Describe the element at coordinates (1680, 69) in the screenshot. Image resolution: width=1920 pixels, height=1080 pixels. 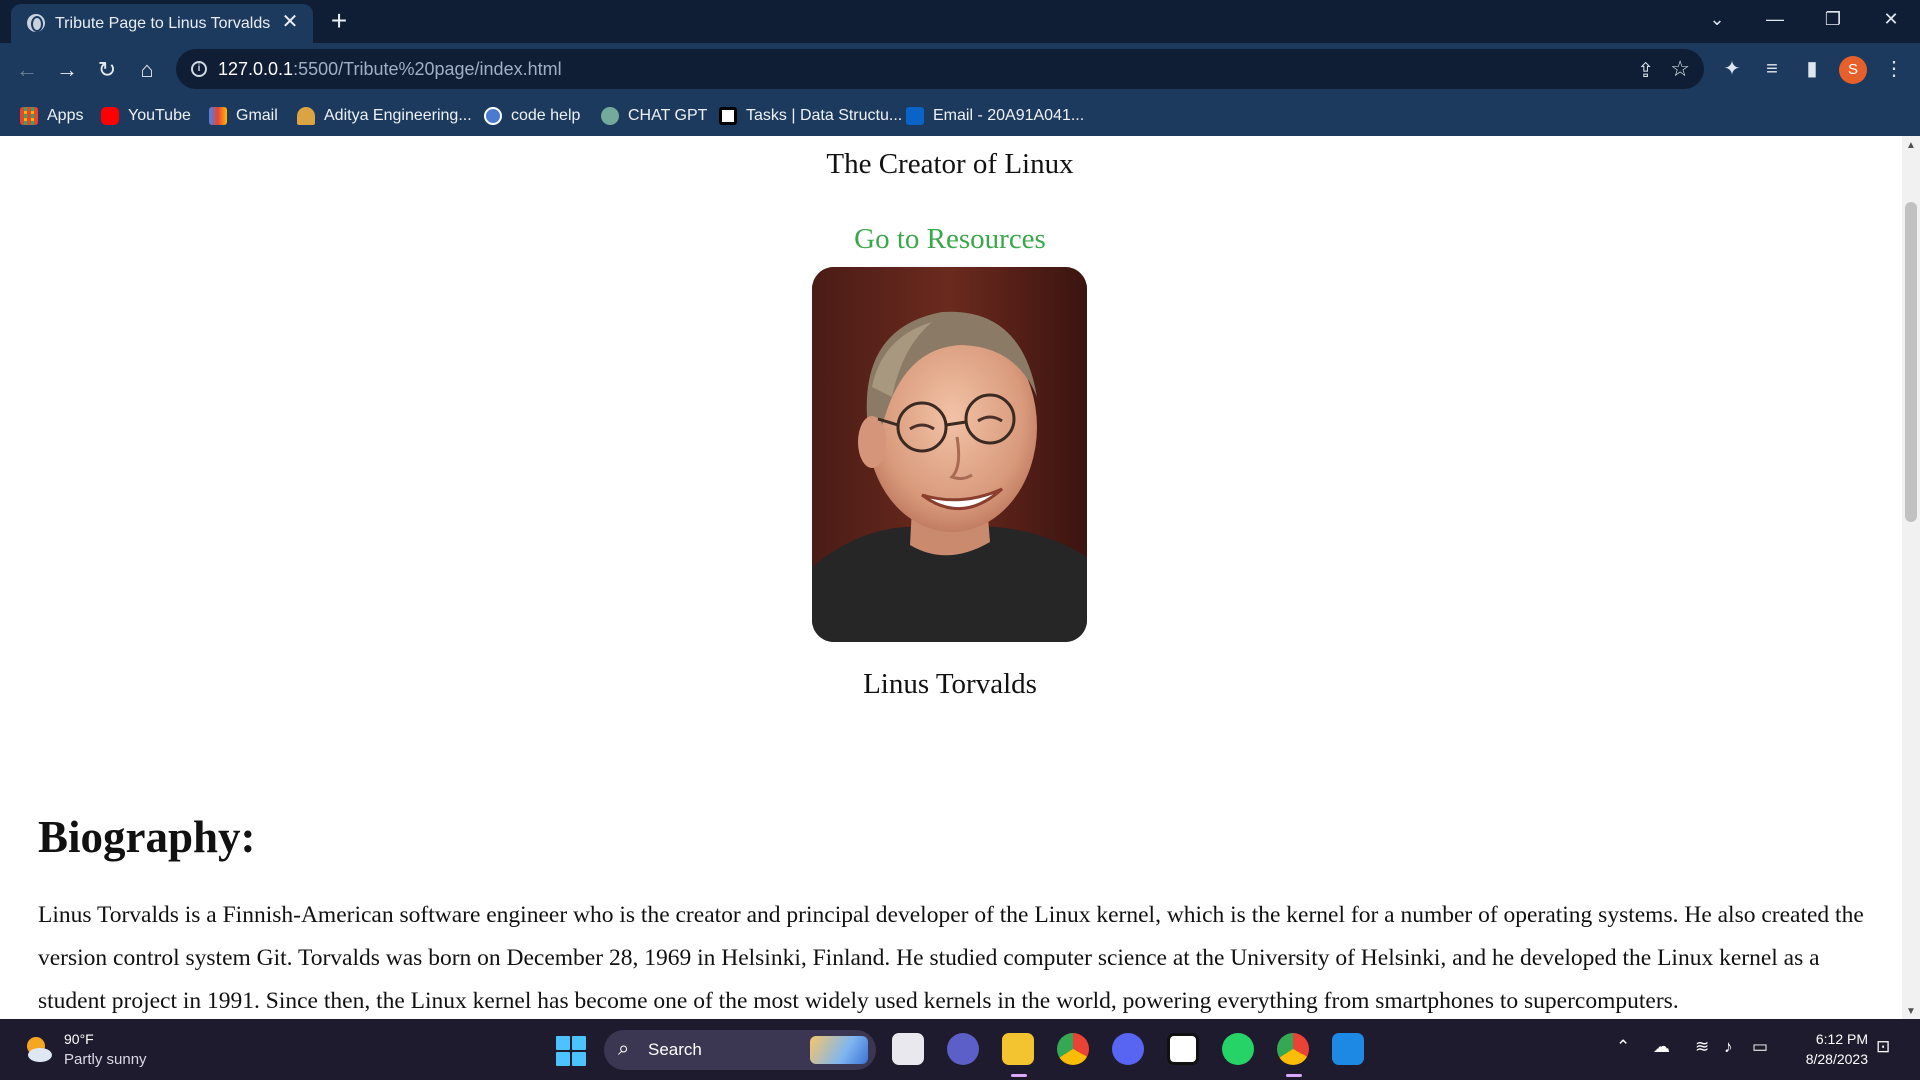
I see `bookmark-star-icon: ☆` at that location.